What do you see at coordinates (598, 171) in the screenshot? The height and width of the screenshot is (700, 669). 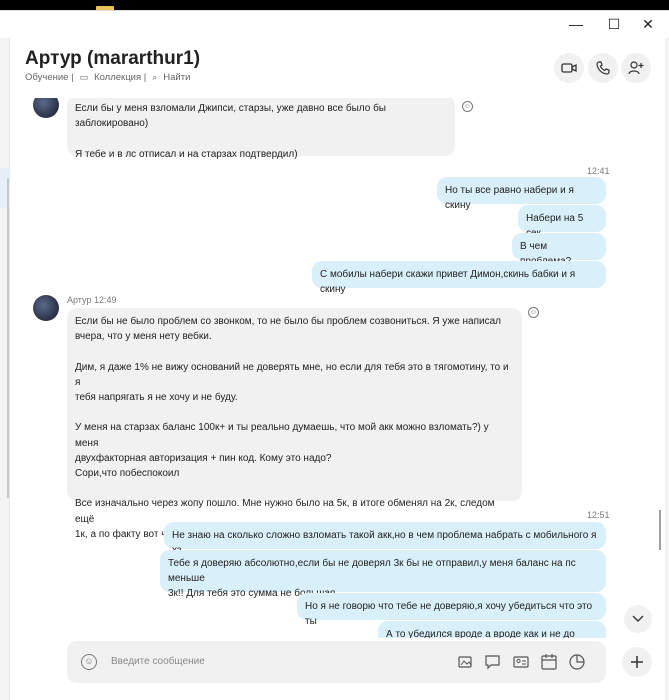 I see `timestamp: 12:41` at bounding box center [598, 171].